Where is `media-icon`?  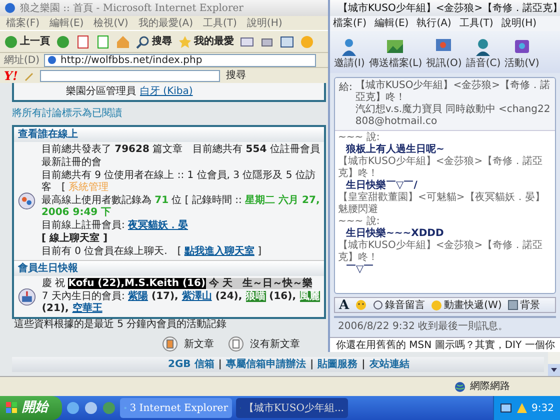 media-icon is located at coordinates (91, 408).